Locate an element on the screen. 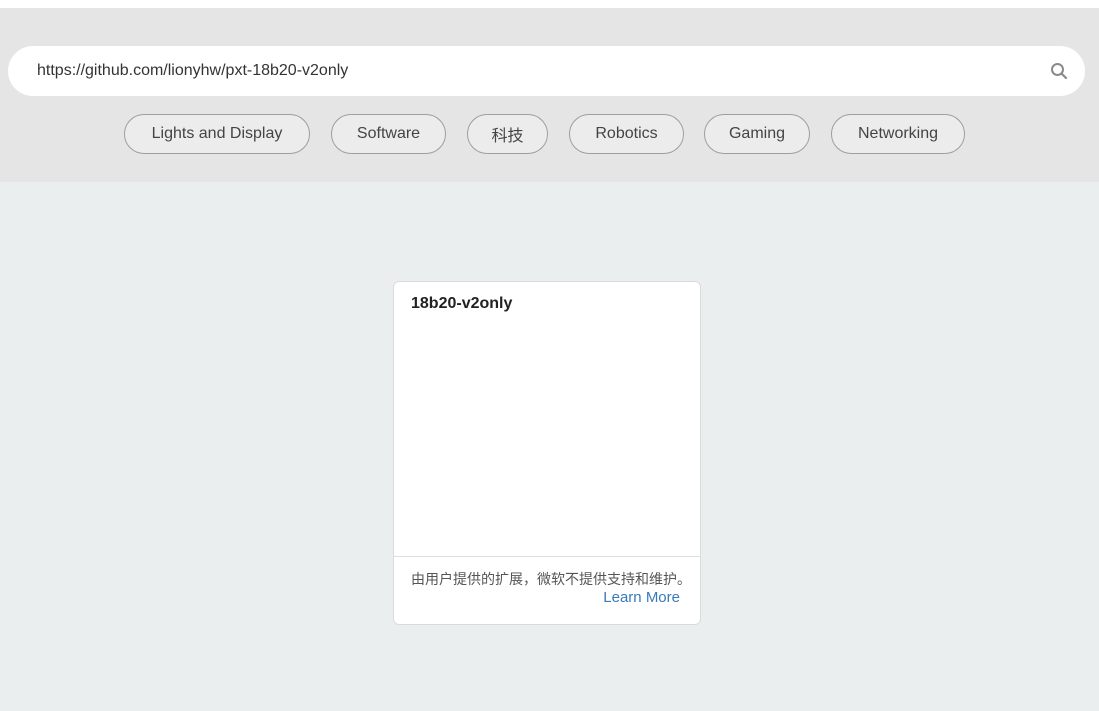 The image size is (1099, 711). search-icon is located at coordinates (1059, 71).